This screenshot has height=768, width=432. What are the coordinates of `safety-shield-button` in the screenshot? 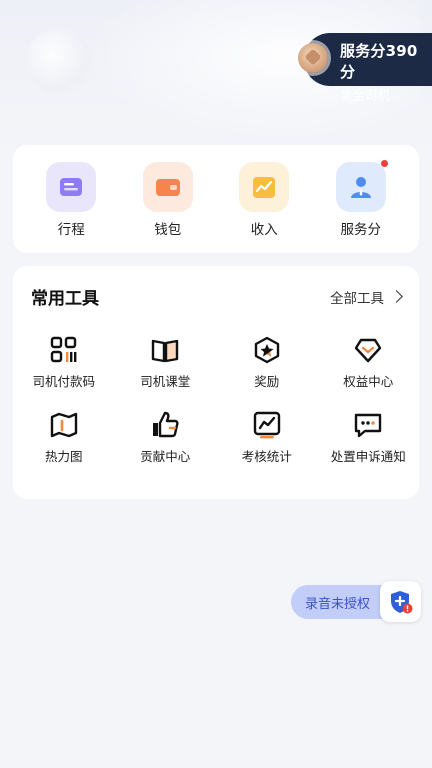 It's located at (400, 601).